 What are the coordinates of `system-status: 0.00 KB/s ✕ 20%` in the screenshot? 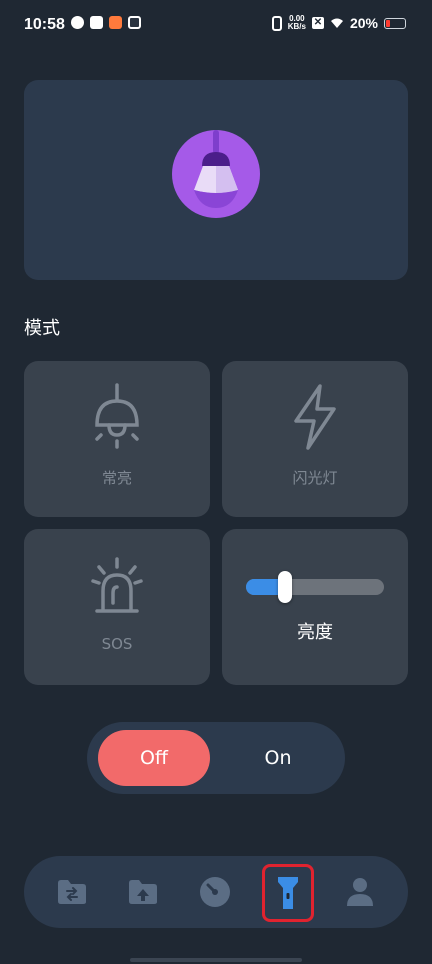 It's located at (338, 22).